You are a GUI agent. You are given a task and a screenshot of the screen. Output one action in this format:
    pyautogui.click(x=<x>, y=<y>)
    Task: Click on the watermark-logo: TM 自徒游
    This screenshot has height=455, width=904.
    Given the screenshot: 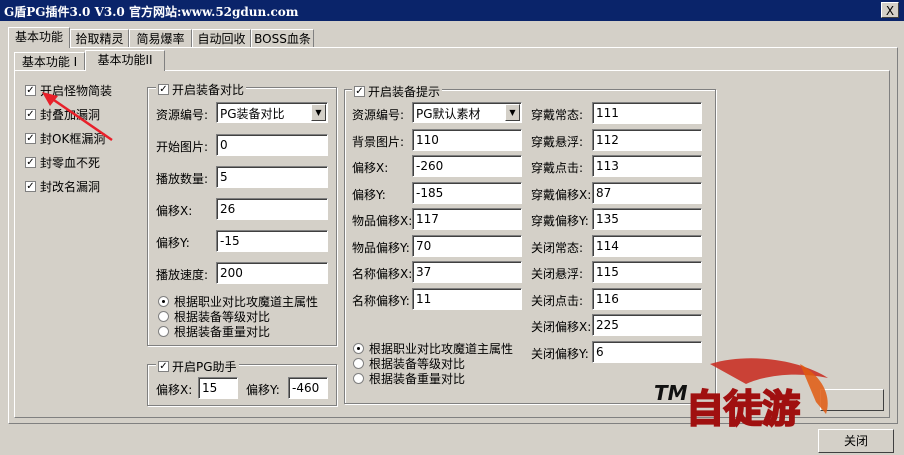 What is the action you would take?
    pyautogui.click(x=741, y=395)
    